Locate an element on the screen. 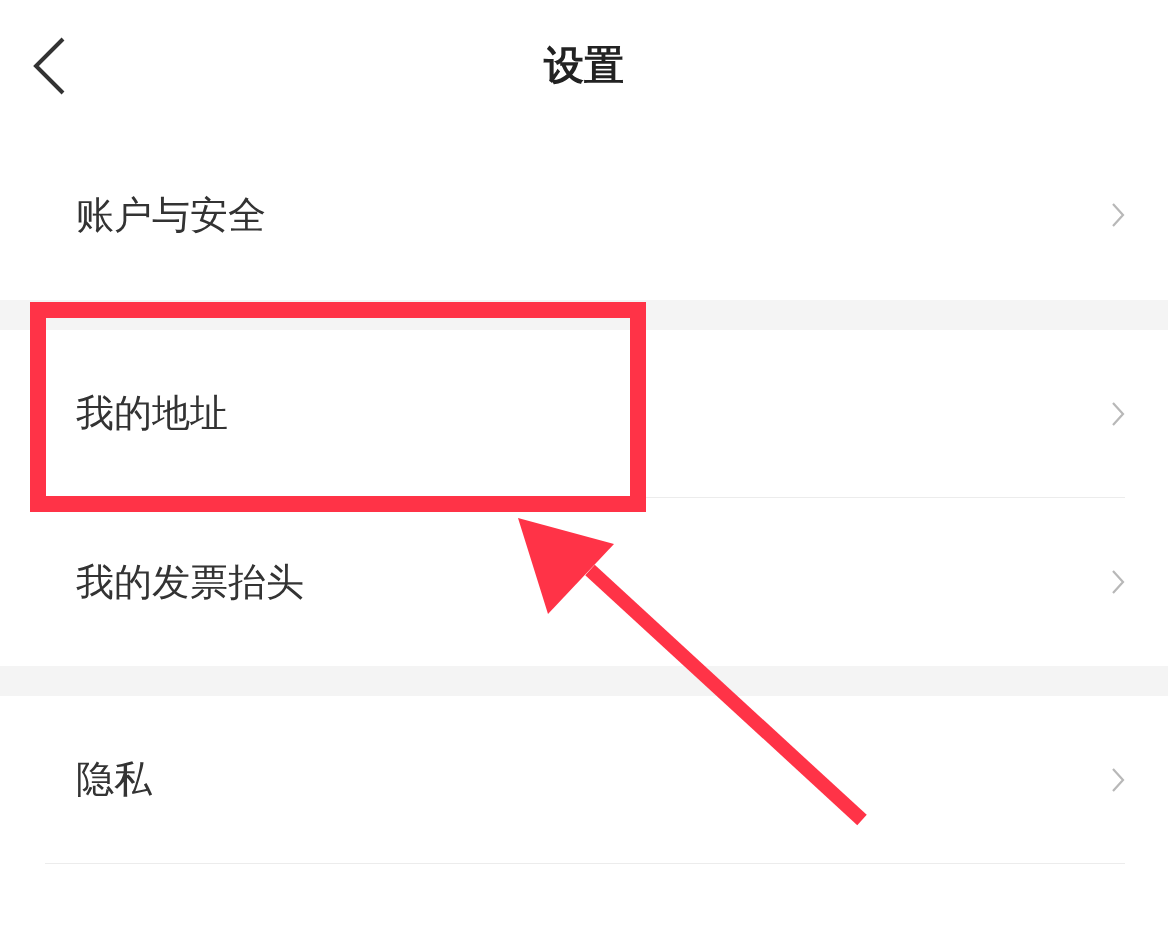  back-icon is located at coordinates (49, 66).